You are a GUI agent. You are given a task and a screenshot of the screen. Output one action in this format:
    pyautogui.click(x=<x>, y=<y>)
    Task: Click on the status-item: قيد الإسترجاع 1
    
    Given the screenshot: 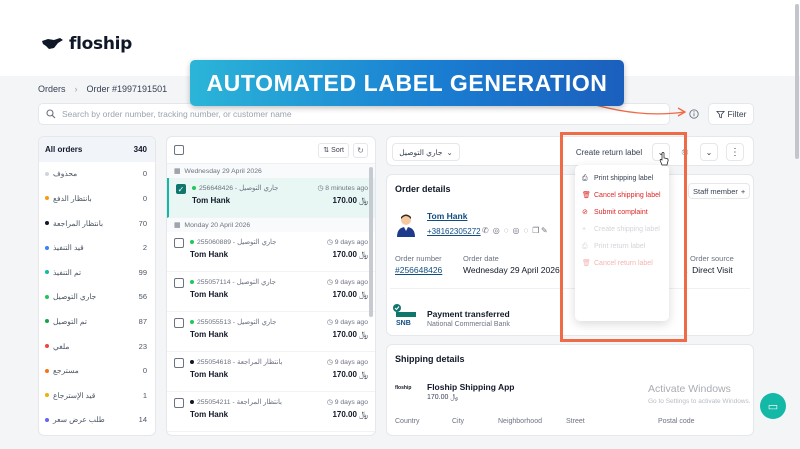 What is the action you would take?
    pyautogui.click(x=97, y=395)
    